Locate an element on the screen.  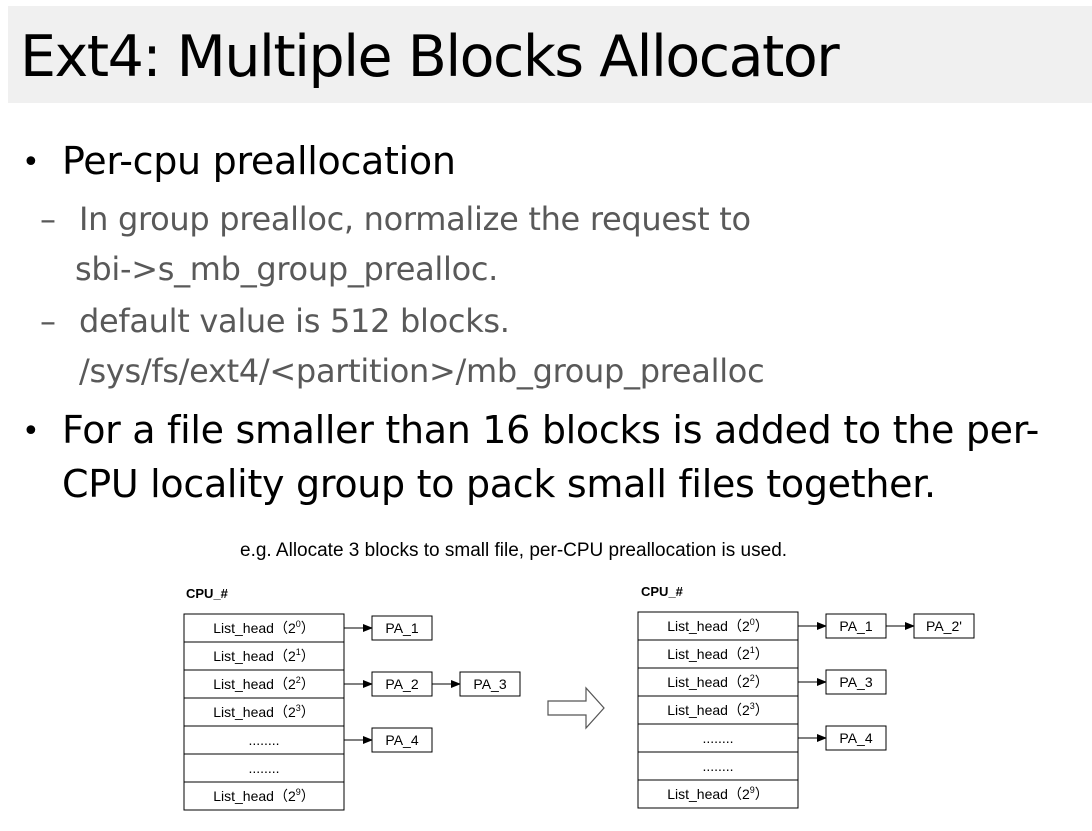
after-cpu-label: CPU_# is located at coordinates (662, 591).